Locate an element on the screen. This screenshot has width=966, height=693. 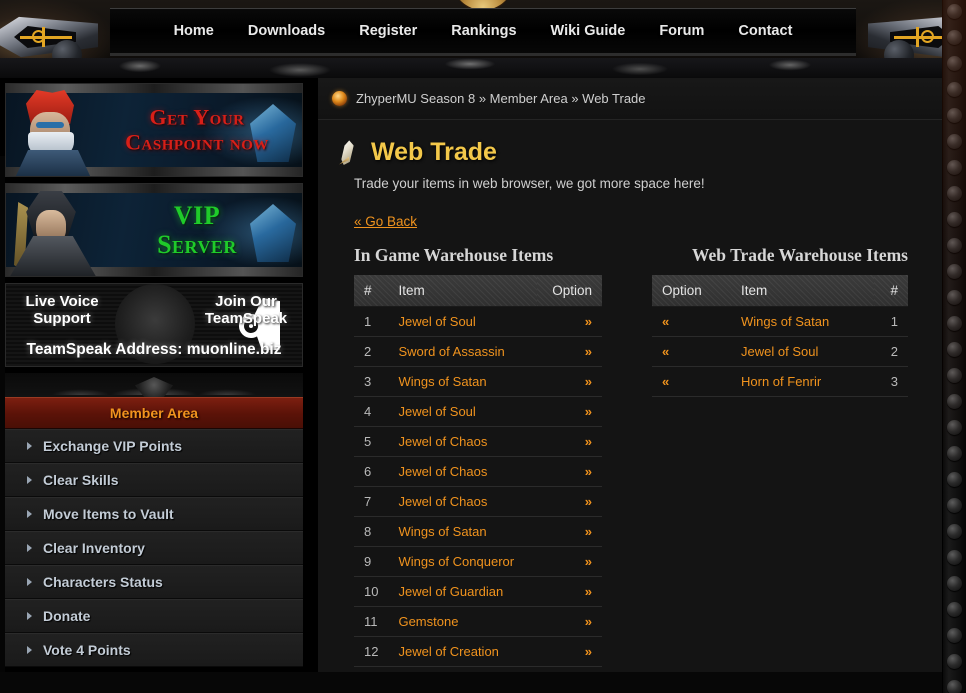
nav-item-home: Home is located at coordinates (194, 31).